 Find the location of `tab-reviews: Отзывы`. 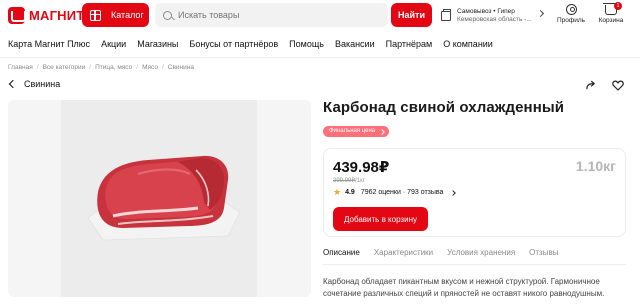

tab-reviews: Отзывы is located at coordinates (543, 256).